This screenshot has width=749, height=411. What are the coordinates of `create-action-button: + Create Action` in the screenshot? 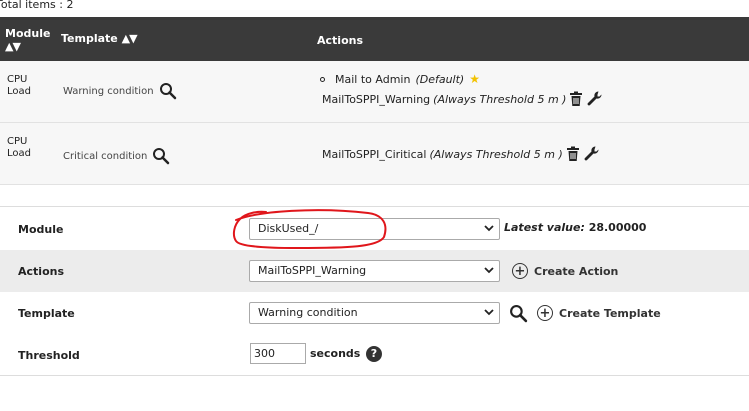 It's located at (565, 271).